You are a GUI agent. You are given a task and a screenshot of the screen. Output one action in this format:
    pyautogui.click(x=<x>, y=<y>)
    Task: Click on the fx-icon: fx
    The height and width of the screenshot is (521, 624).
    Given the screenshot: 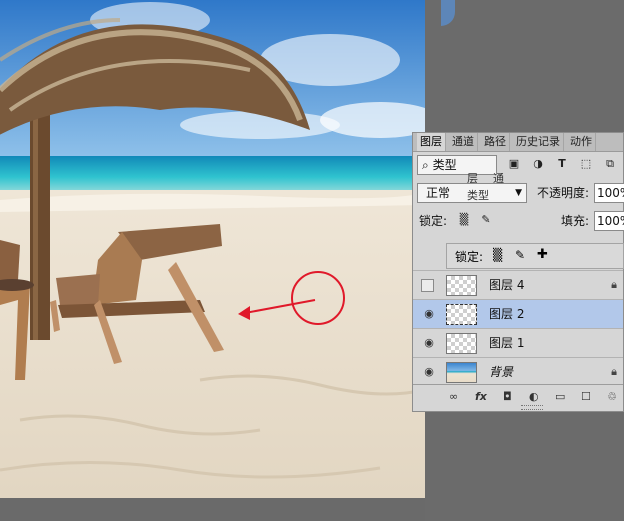 What is the action you would take?
    pyautogui.click(x=481, y=397)
    